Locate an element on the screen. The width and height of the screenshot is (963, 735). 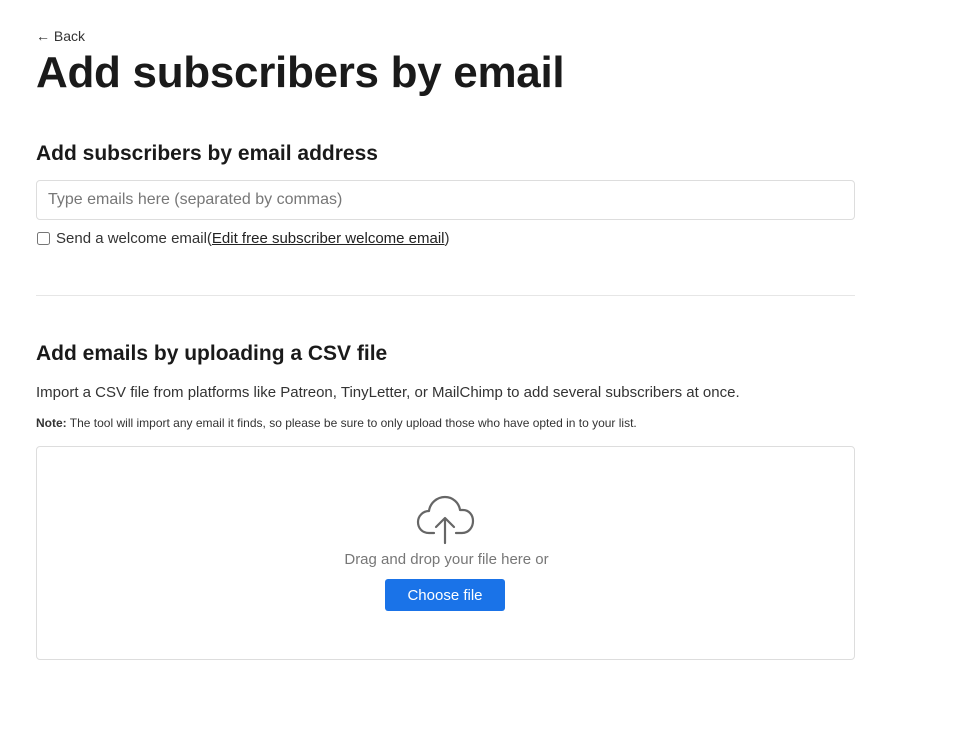
page-title: Add subscribers by email is located at coordinates (300, 72).